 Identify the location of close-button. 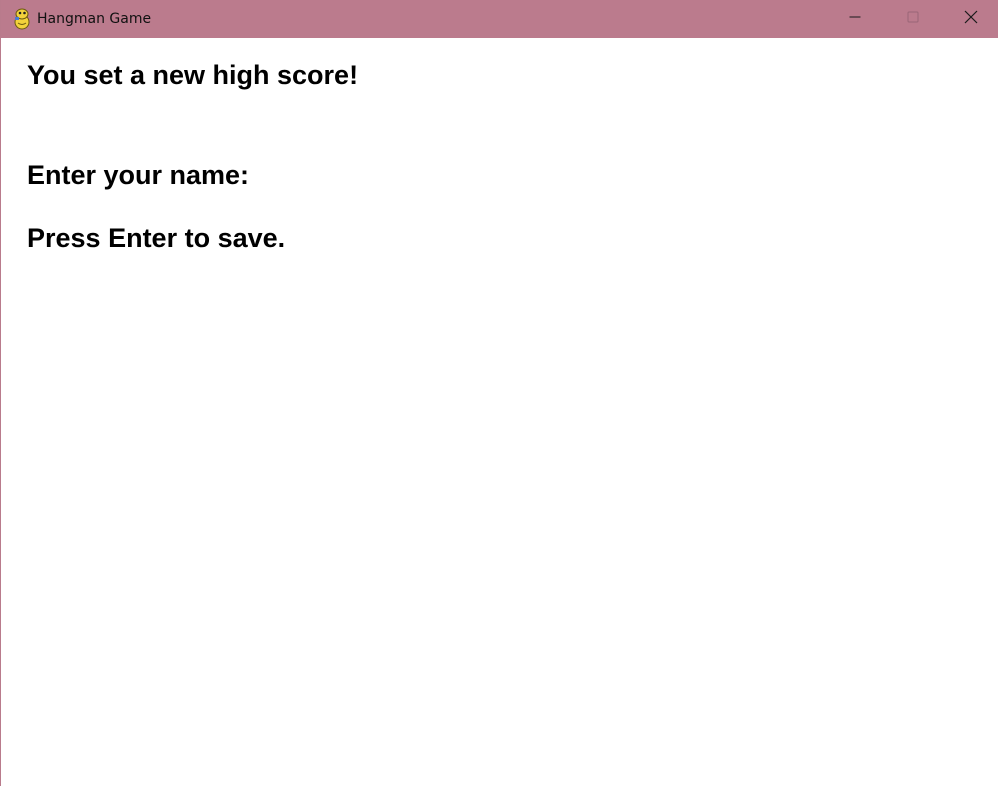
(970, 19).